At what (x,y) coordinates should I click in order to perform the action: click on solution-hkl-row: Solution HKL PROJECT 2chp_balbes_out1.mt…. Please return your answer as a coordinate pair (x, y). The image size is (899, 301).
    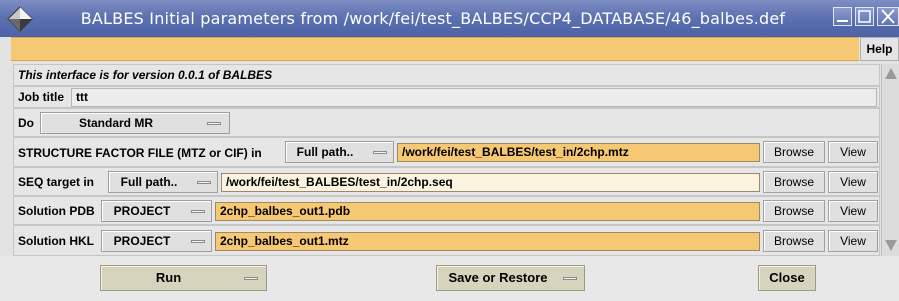
    Looking at the image, I should click on (446, 240).